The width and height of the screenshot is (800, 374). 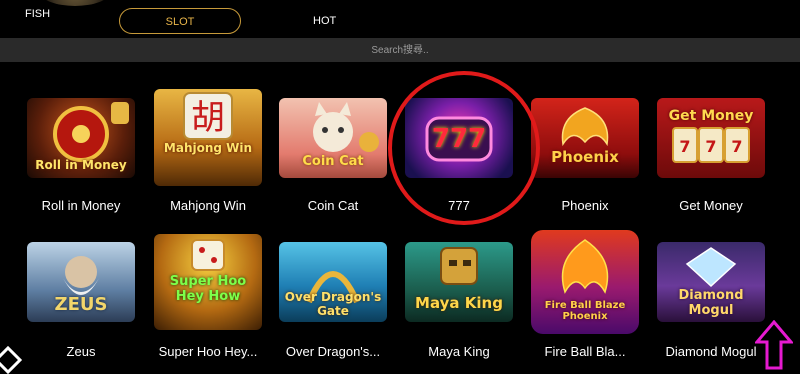 I want to click on game-art-title: Diamond Mogul, so click(x=711, y=303).